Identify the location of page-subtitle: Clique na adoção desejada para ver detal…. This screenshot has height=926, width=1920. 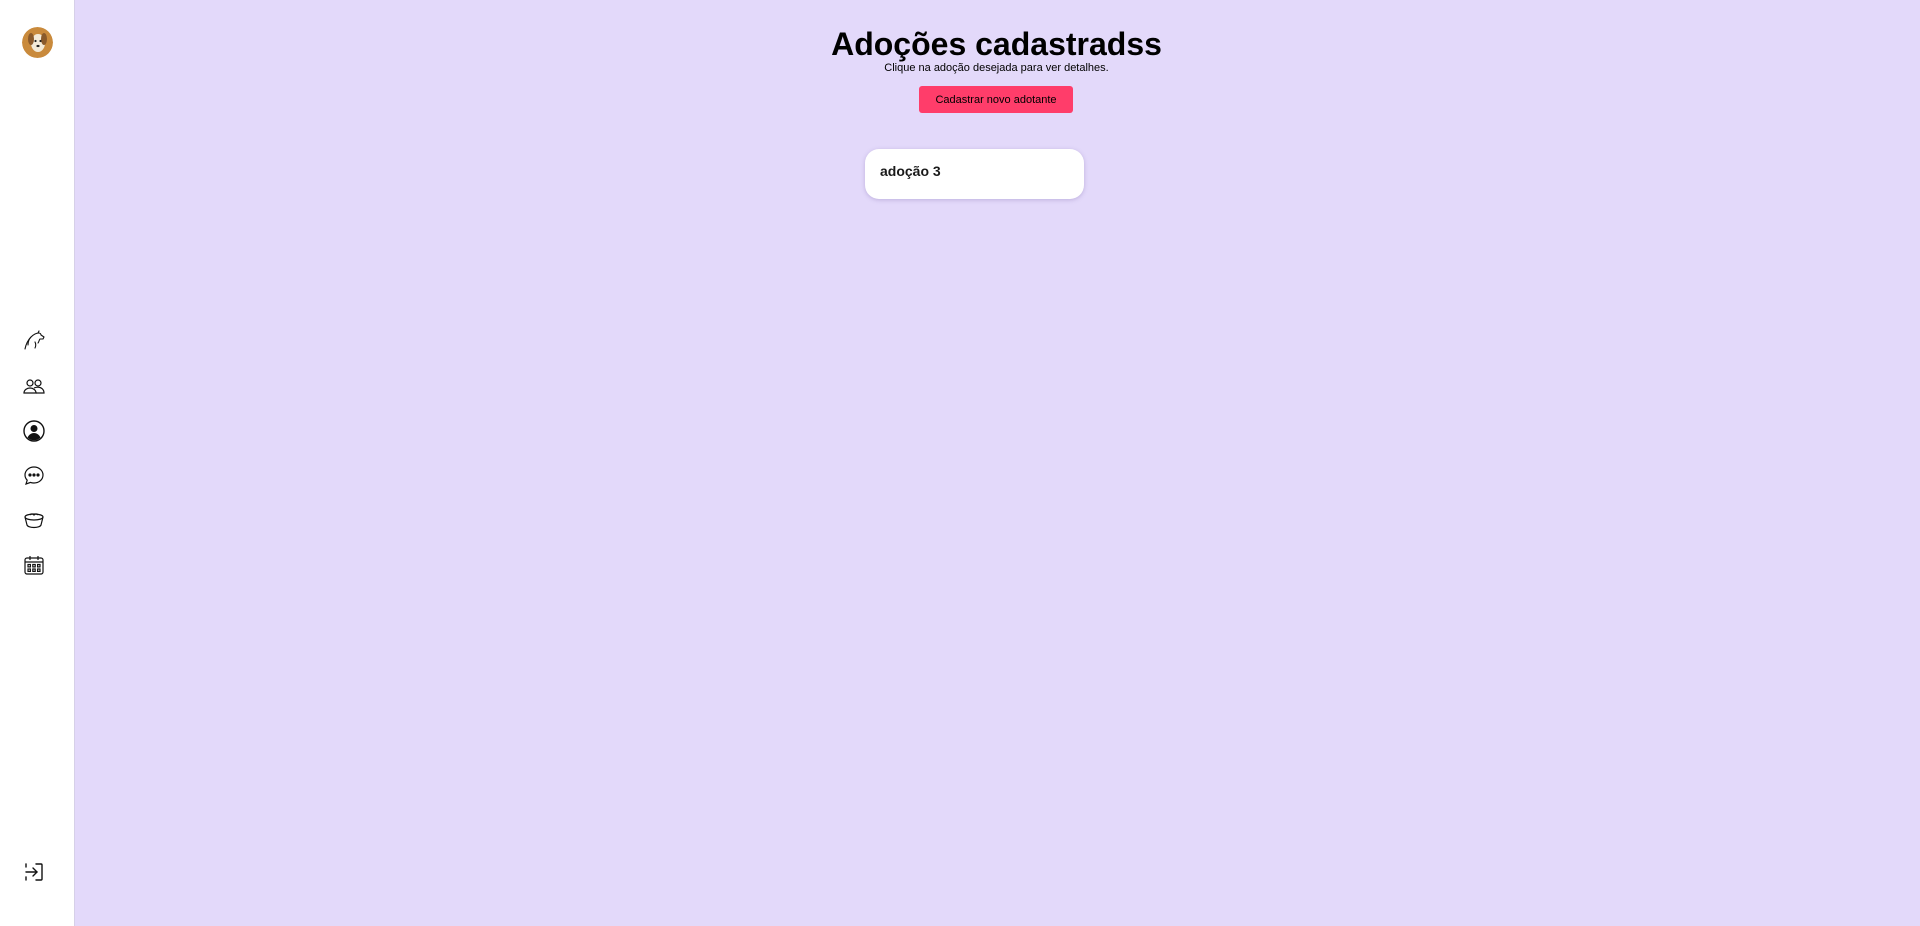
(996, 68).